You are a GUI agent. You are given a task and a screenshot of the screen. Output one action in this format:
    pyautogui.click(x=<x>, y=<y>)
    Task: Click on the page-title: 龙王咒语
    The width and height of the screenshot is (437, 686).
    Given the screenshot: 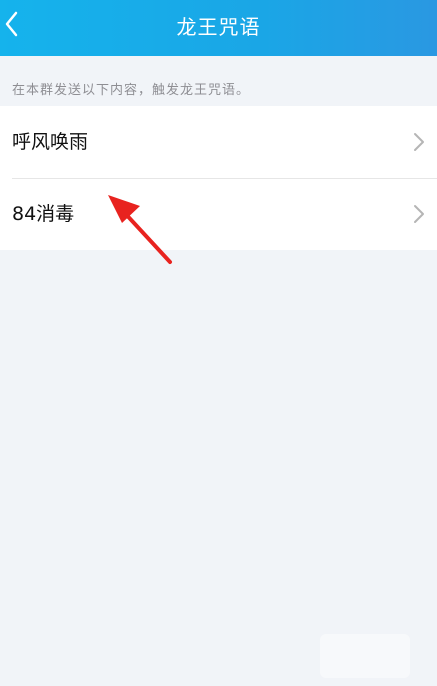 What is the action you would take?
    pyautogui.click(x=218, y=27)
    